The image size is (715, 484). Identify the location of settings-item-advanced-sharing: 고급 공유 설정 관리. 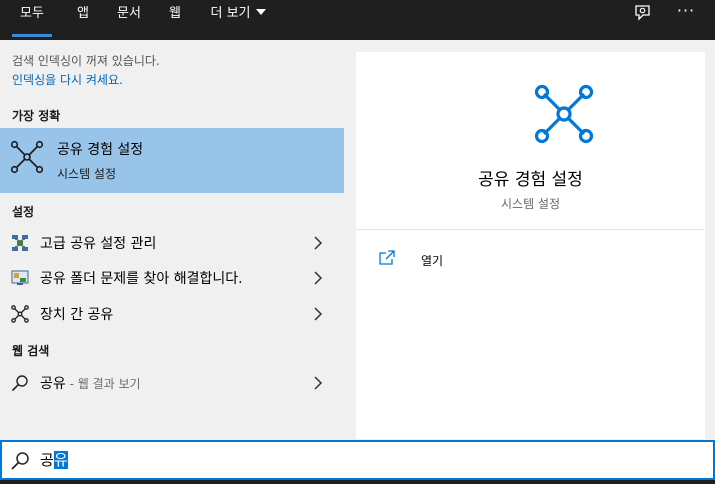
(172, 243).